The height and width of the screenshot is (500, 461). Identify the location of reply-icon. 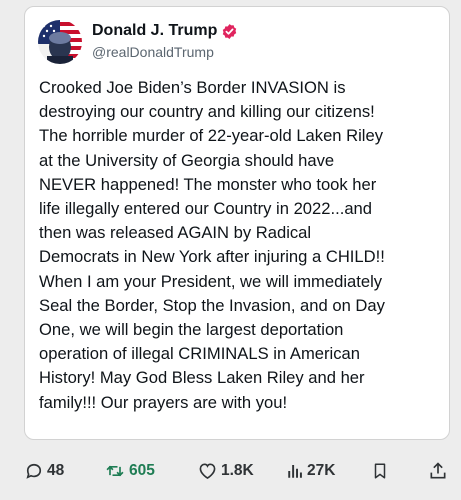
(34, 471).